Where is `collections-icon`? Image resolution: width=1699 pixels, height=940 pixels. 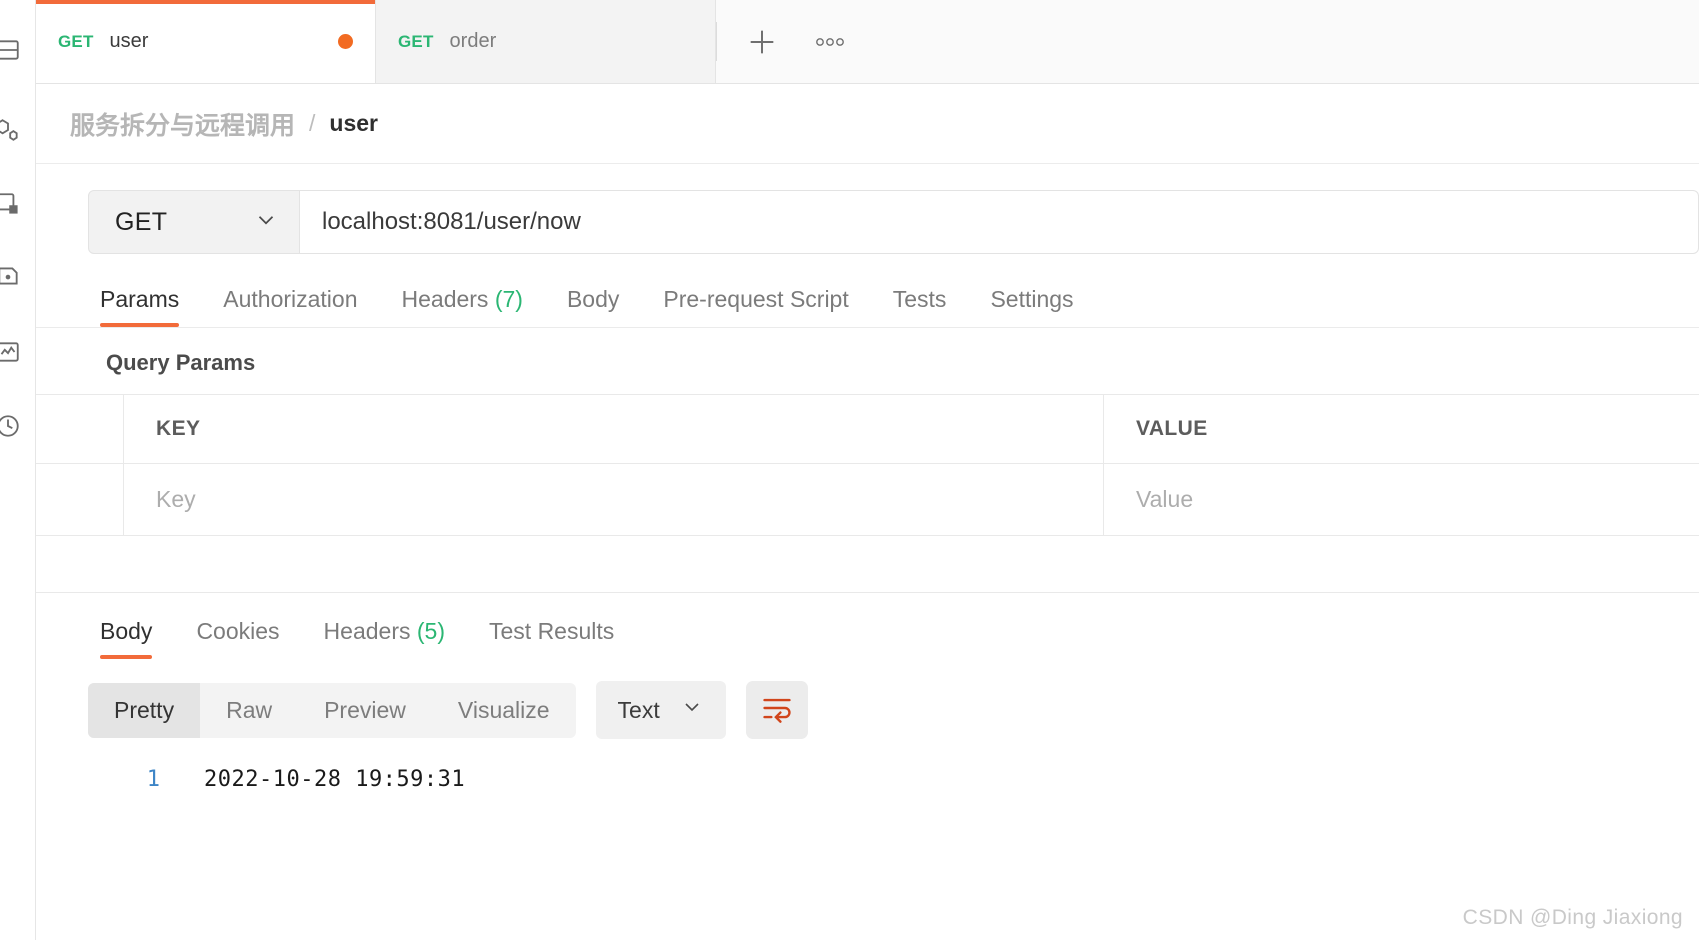
collections-icon is located at coordinates (13, 50).